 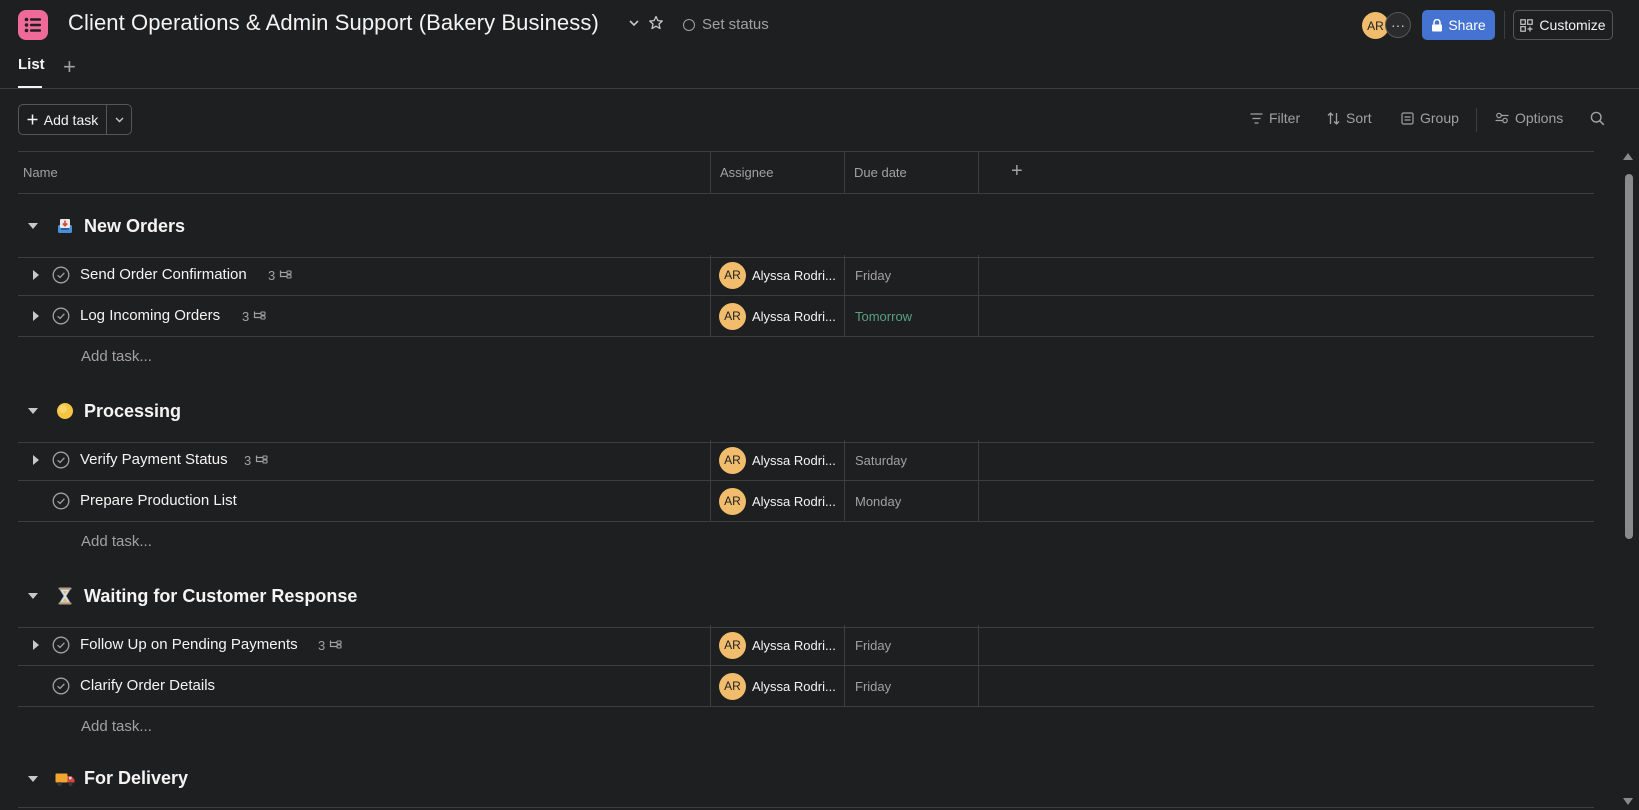 I want to click on add-tab-button: +, so click(x=69, y=67).